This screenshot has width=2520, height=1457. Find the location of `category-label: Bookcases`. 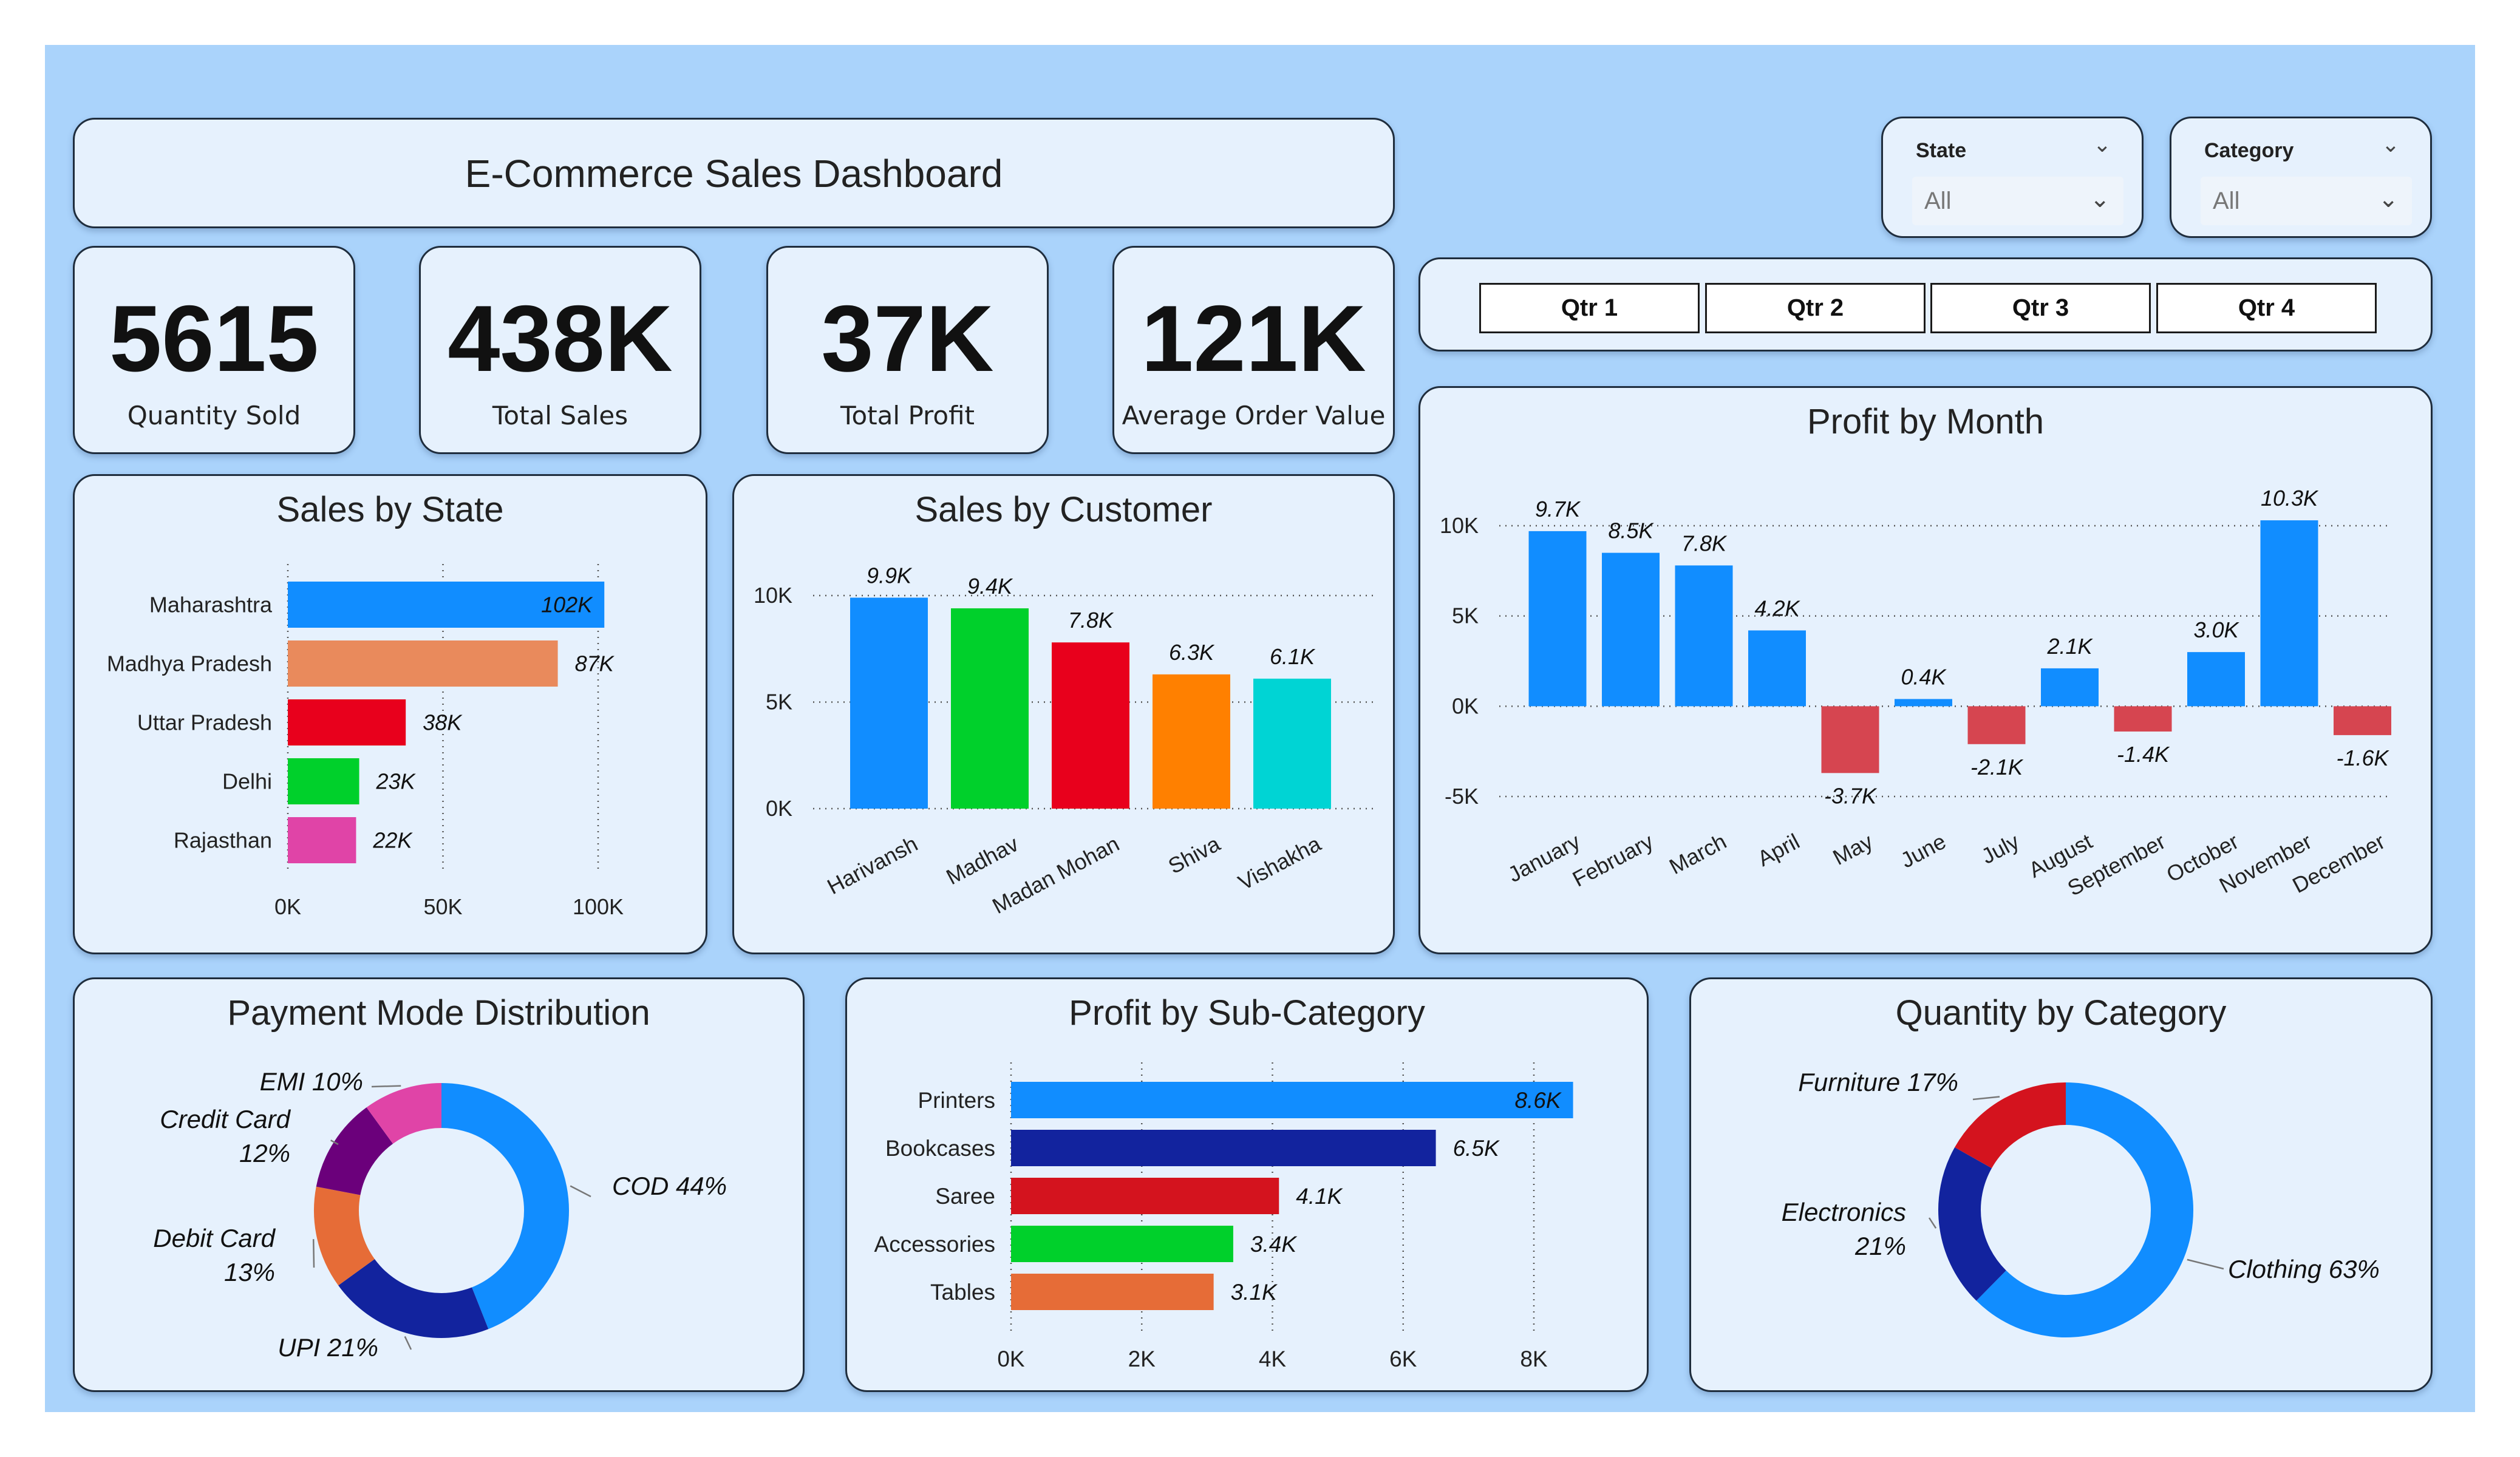

category-label: Bookcases is located at coordinates (940, 1148).